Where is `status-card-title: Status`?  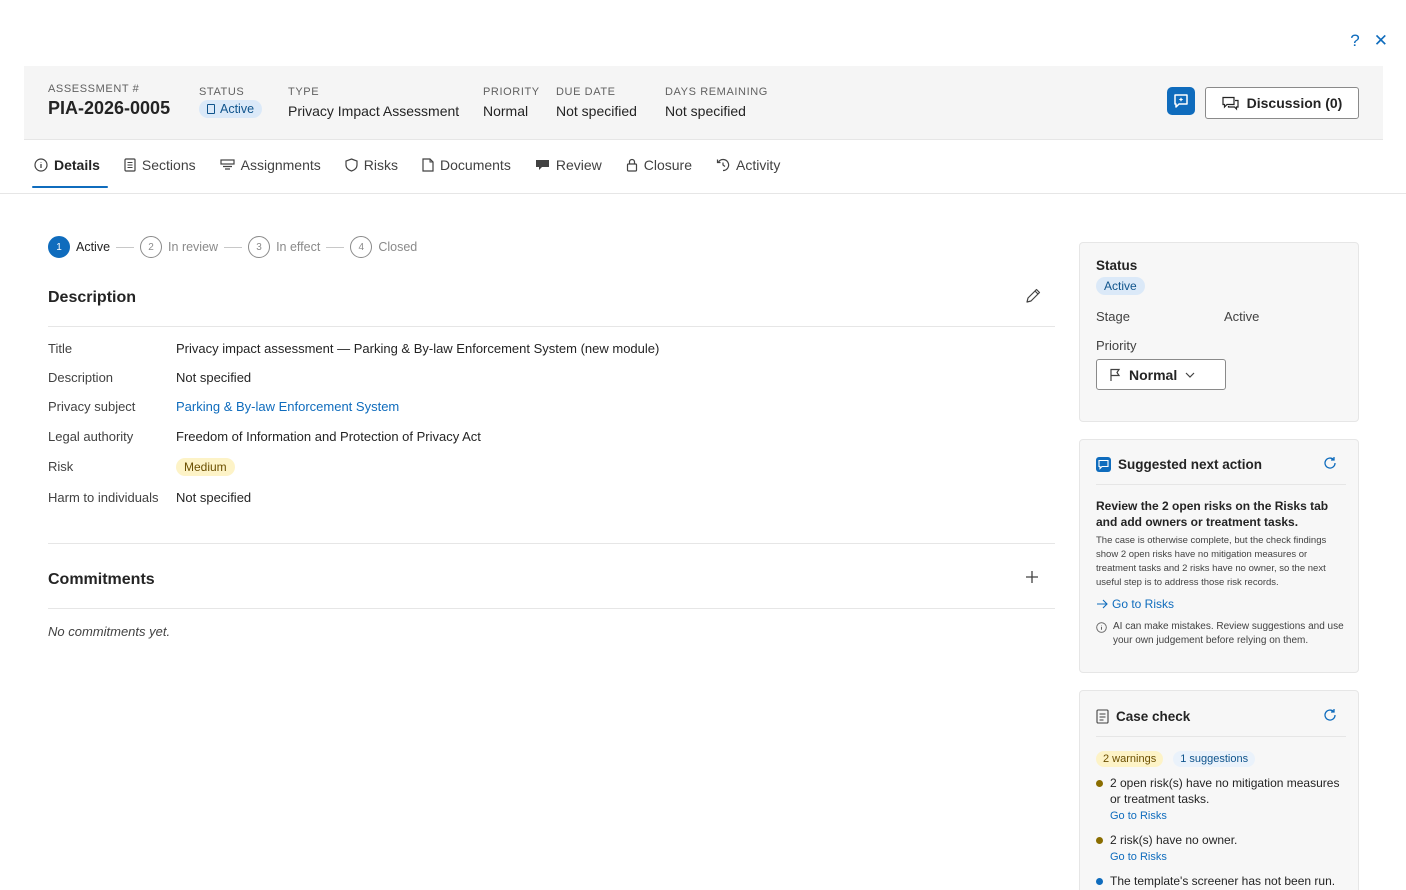
status-card-title: Status is located at coordinates (1117, 265).